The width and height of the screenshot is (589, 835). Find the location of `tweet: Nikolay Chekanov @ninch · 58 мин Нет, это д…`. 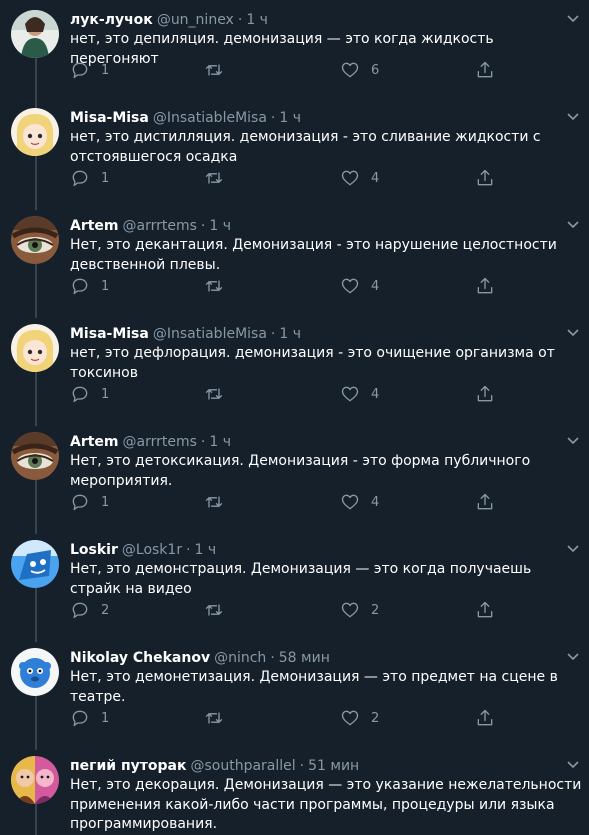

tweet: Nikolay Chekanov @ninch · 58 мин Нет, это д… is located at coordinates (294, 694).